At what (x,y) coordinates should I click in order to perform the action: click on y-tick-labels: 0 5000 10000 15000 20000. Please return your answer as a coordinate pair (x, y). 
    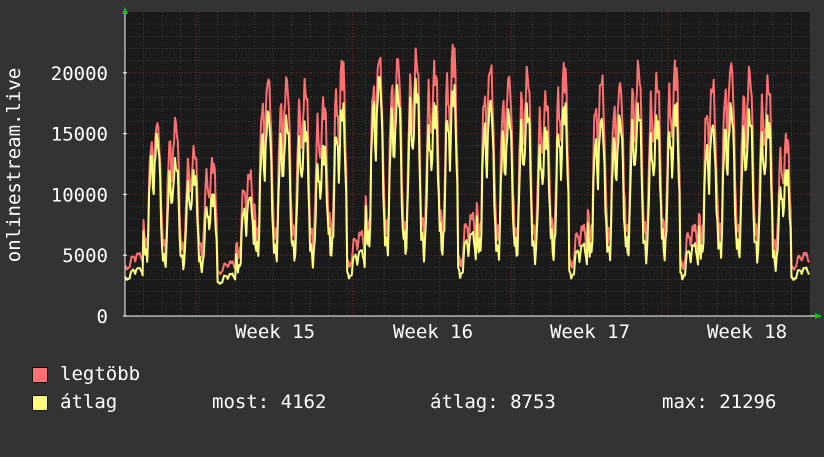
    Looking at the image, I should click on (89, 195).